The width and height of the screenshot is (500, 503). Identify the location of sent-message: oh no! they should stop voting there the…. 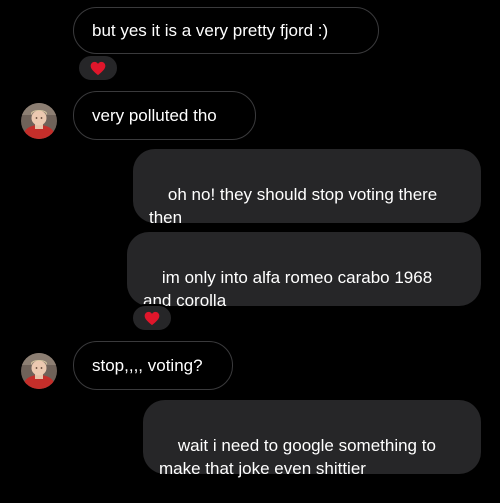
(307, 188).